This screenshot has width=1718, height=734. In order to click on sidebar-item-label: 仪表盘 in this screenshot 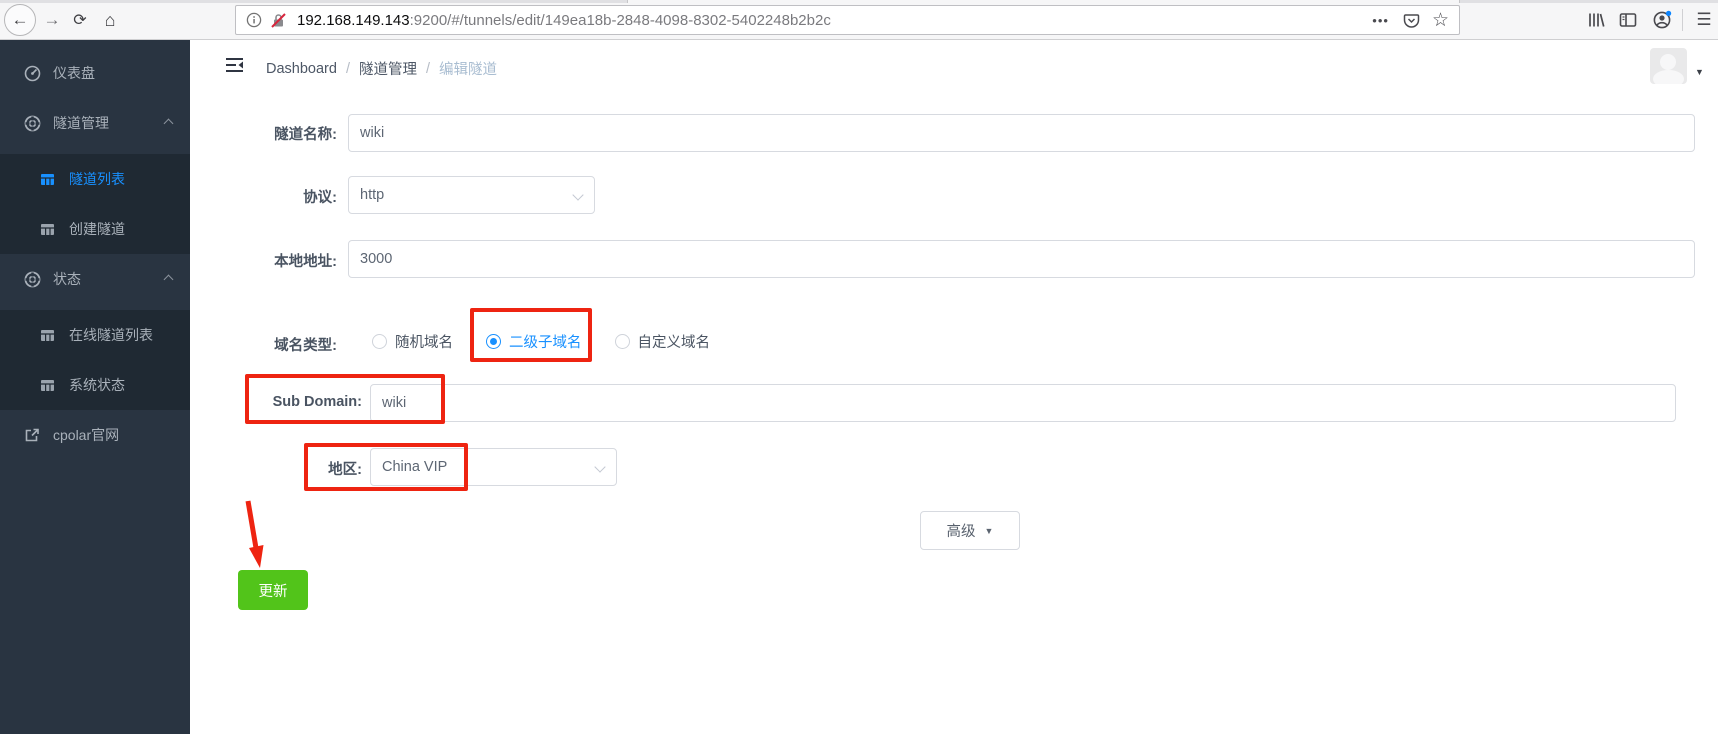, I will do `click(74, 73)`.